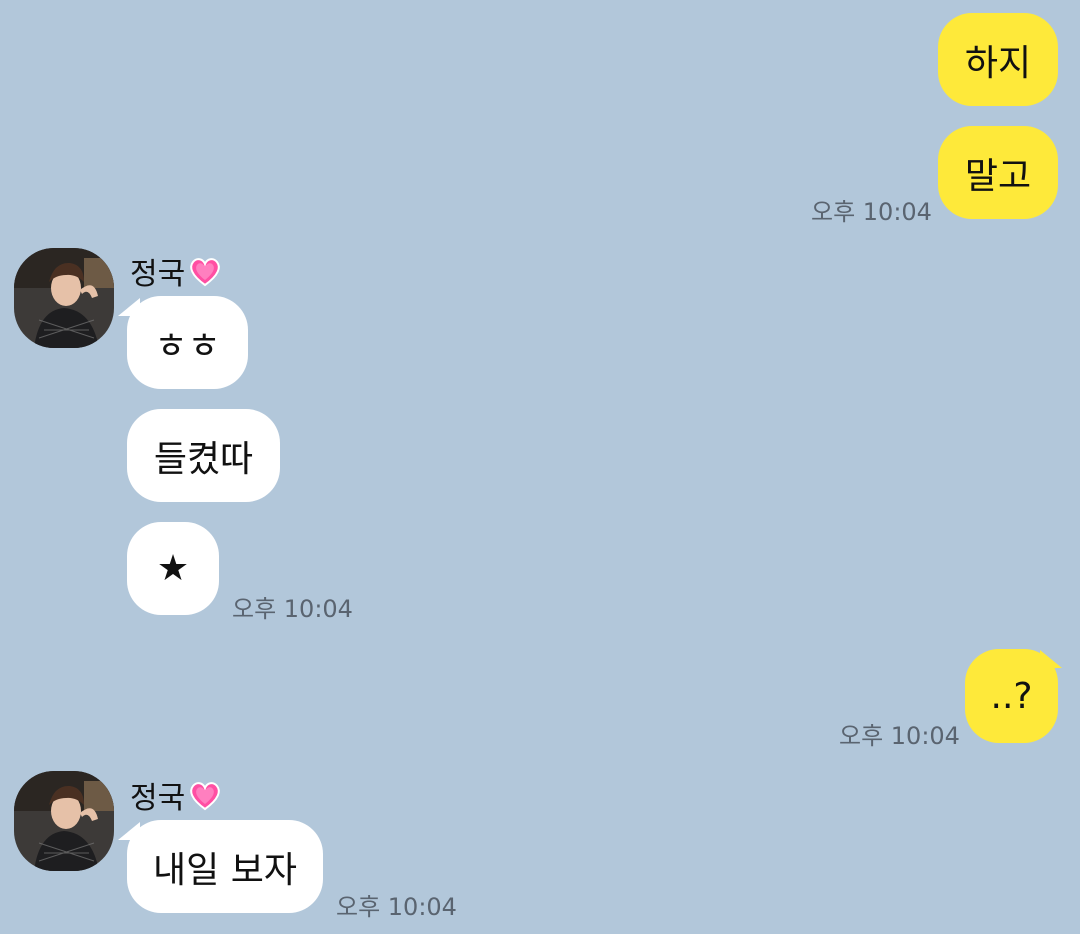 This screenshot has width=1080, height=934. I want to click on message-text: ㅎㅎ, so click(187, 346).